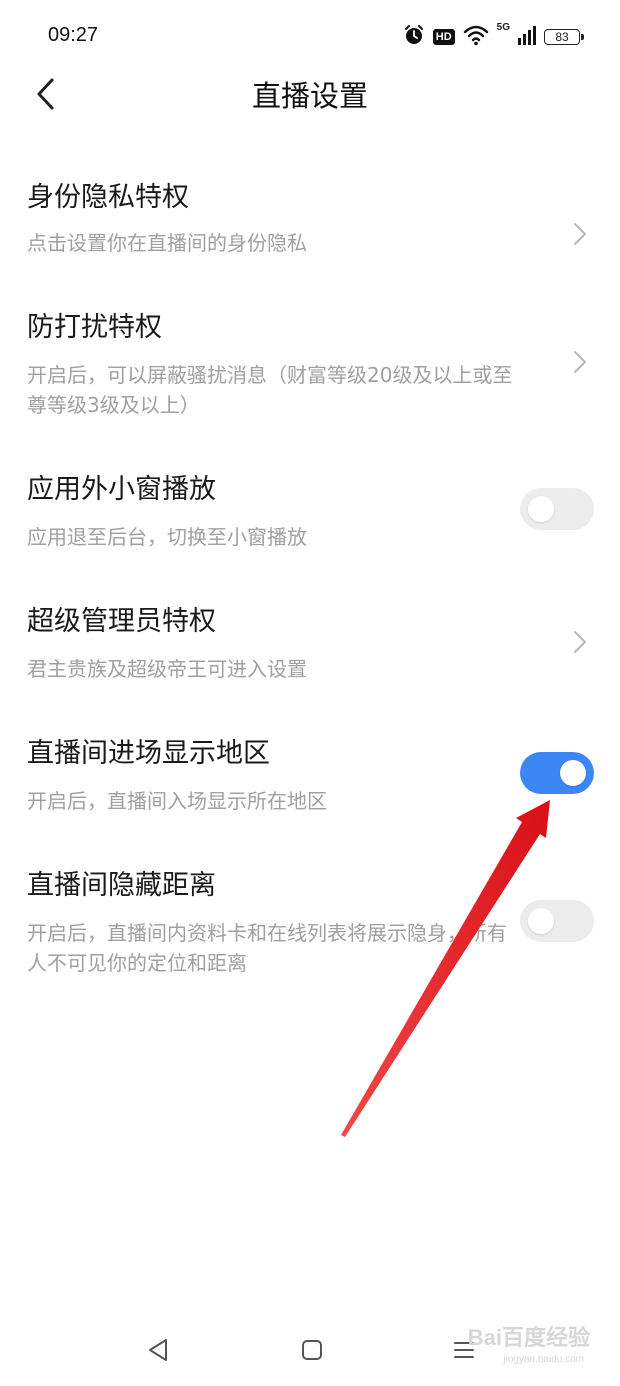 Image resolution: width=620 pixels, height=1386 pixels. I want to click on setting-desc: 应用退至后台，切换至小窗播放, so click(167, 537).